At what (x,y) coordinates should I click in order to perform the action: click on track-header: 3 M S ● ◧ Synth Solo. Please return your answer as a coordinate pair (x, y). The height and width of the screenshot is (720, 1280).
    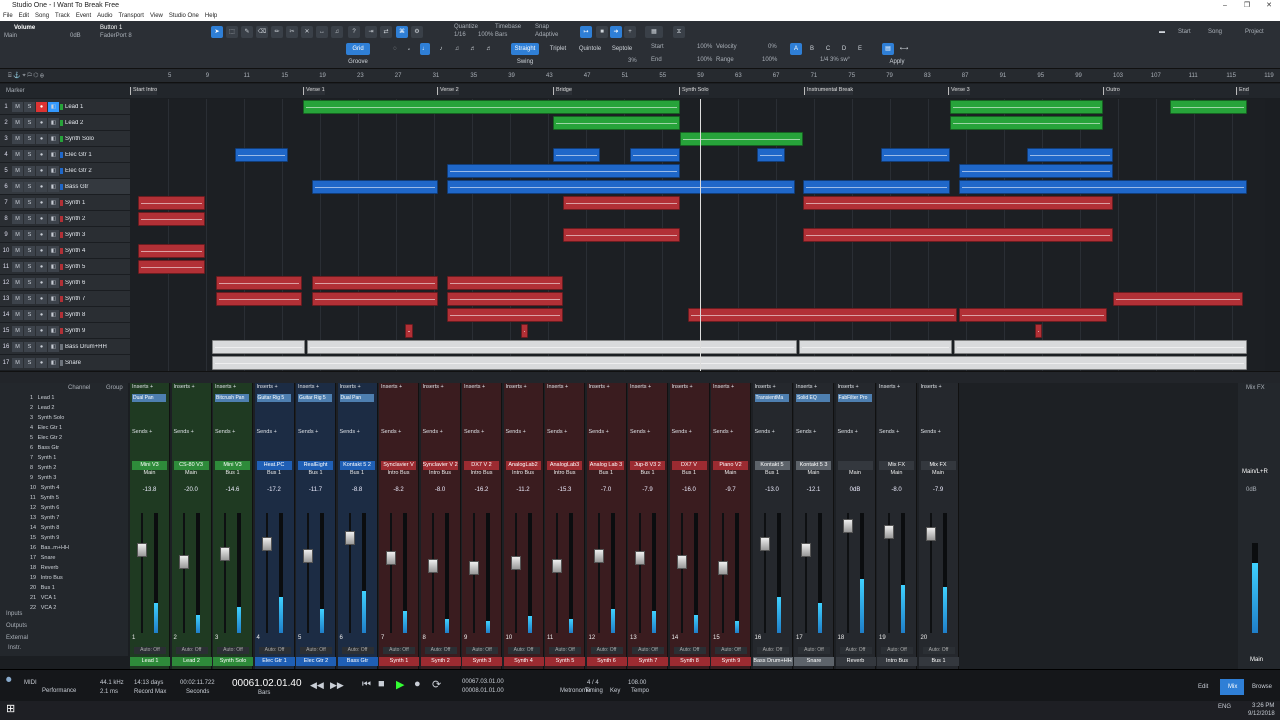
    Looking at the image, I should click on (65, 139).